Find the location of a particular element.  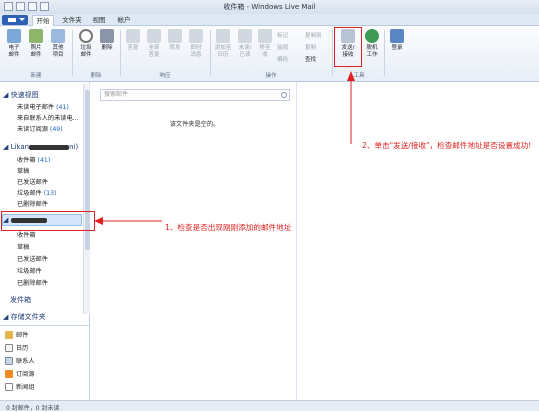

storage-folders-header: ◢ 存储文件夹 is located at coordinates (24, 317).